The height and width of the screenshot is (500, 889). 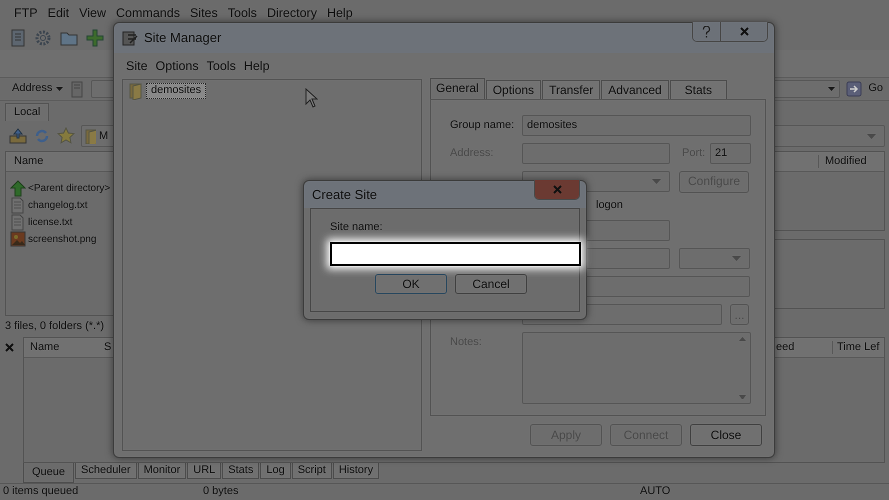 What do you see at coordinates (204, 470) in the screenshot?
I see `bottom-tab: URL` at bounding box center [204, 470].